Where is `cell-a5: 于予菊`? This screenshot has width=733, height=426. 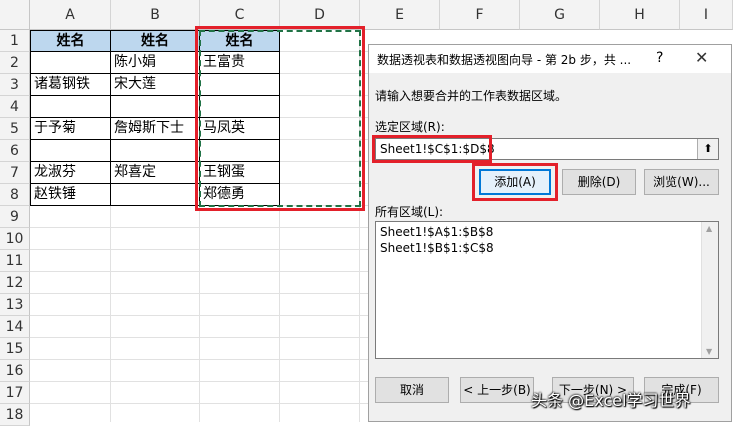 cell-a5: 于予菊 is located at coordinates (70, 129).